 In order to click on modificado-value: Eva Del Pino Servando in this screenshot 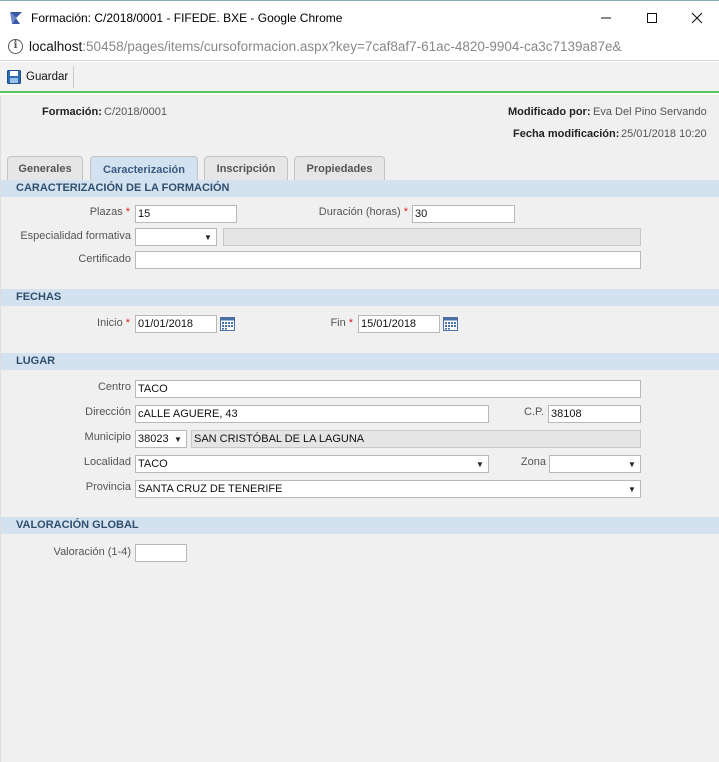, I will do `click(650, 112)`.